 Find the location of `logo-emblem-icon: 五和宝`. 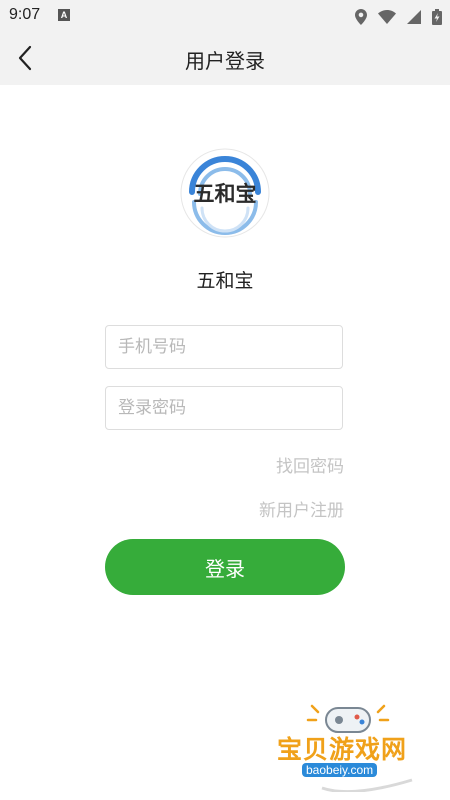

logo-emblem-icon: 五和宝 is located at coordinates (225, 193).